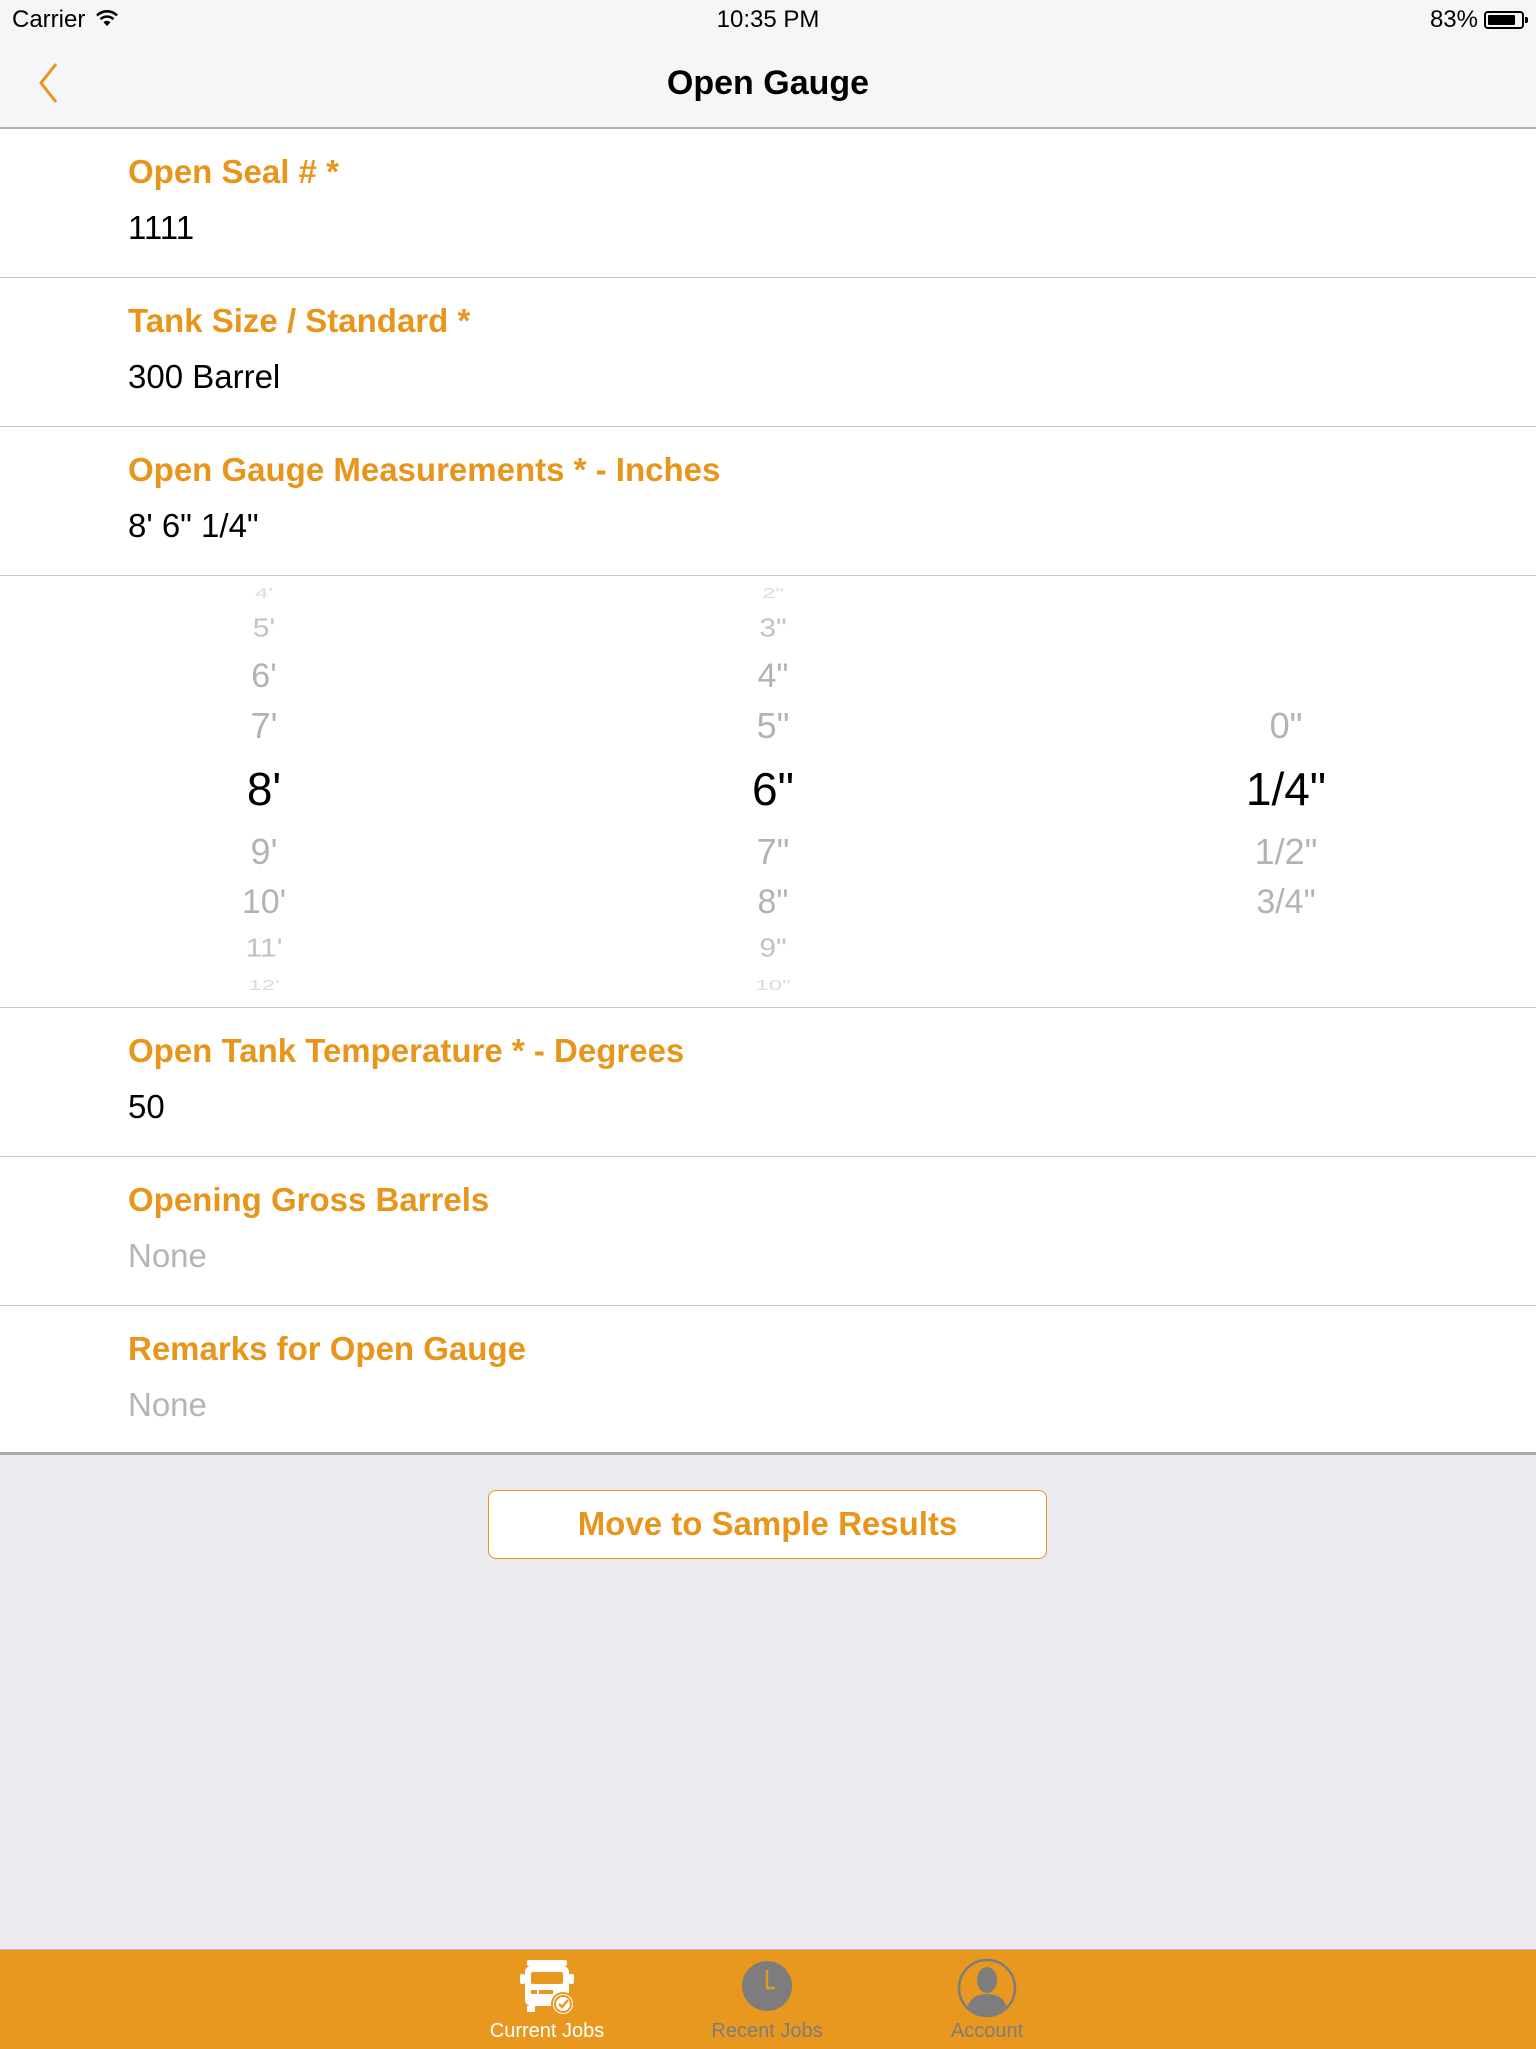 The width and height of the screenshot is (1536, 2049). I want to click on picker-item: 2", so click(773, 593).